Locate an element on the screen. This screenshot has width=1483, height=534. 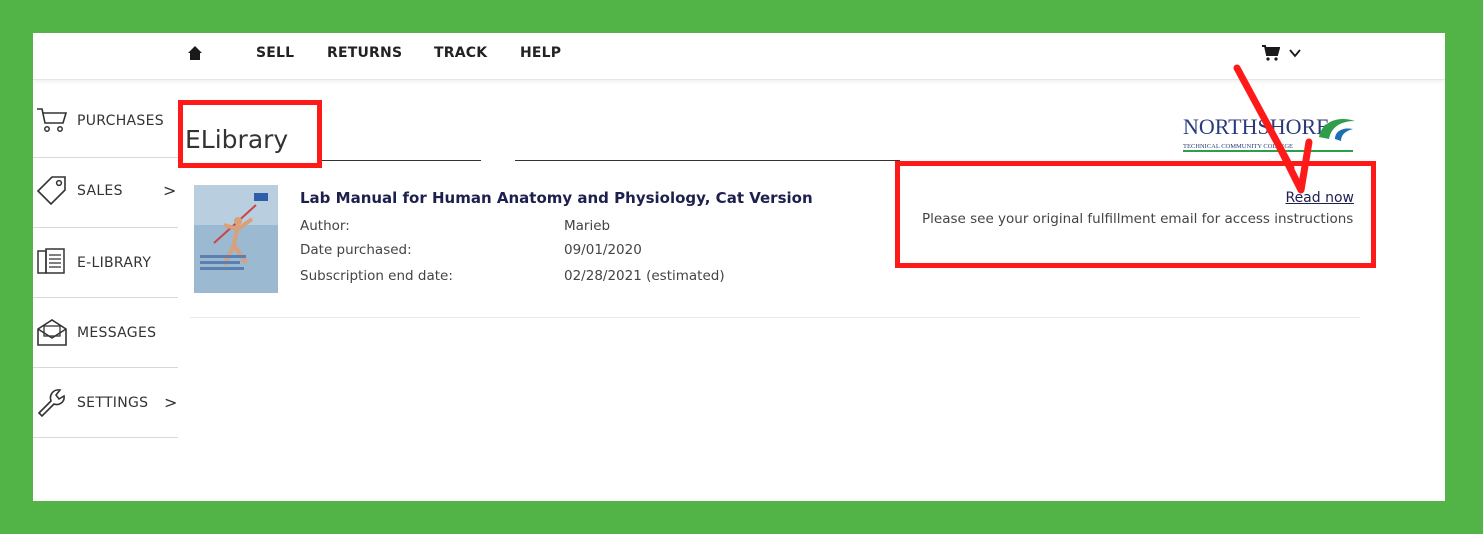
home-icon is located at coordinates (195, 53).